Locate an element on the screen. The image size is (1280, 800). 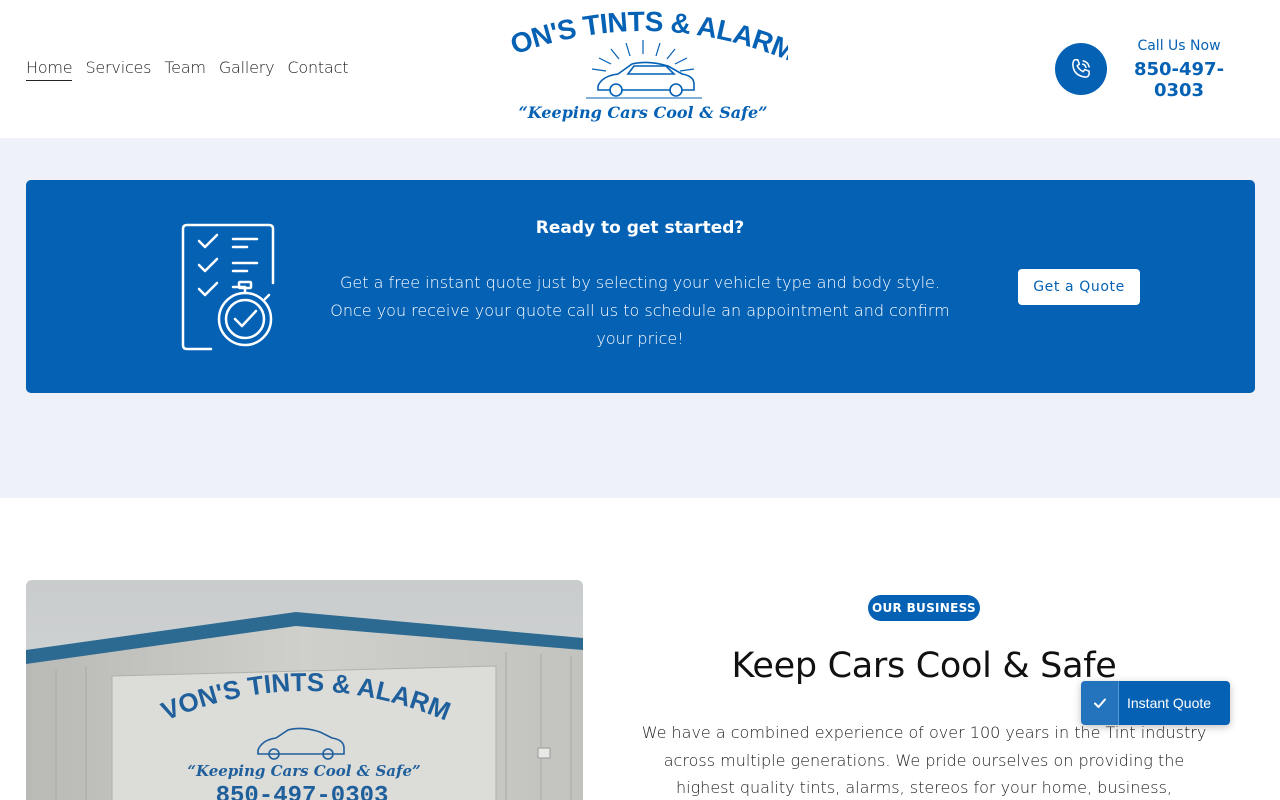
checklist-stopwatch-icon is located at coordinates (228, 287).